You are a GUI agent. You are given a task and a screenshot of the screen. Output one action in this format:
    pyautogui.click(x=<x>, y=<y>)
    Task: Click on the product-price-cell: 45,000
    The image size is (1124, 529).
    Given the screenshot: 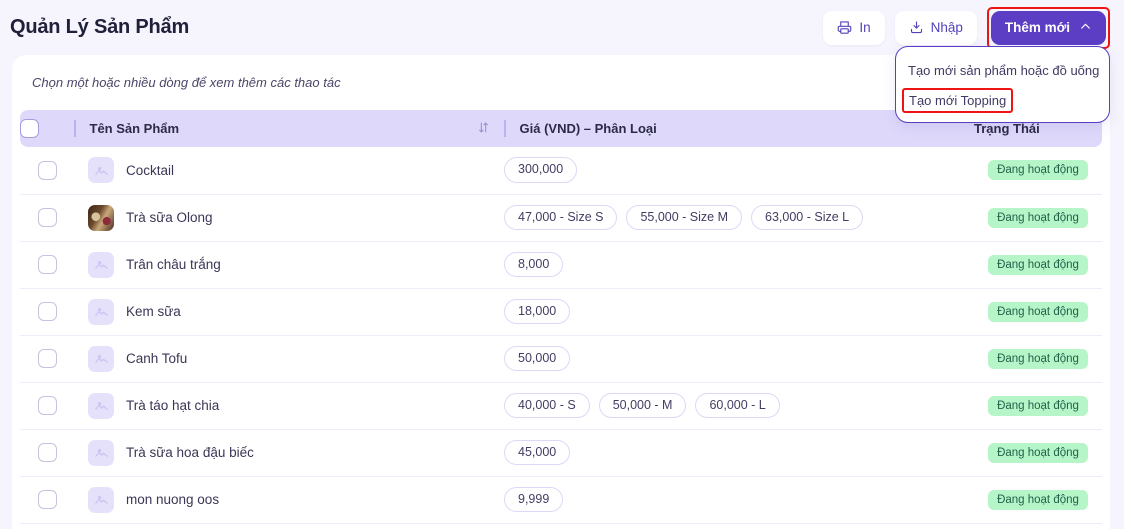 What is the action you would take?
    pyautogui.click(x=739, y=453)
    